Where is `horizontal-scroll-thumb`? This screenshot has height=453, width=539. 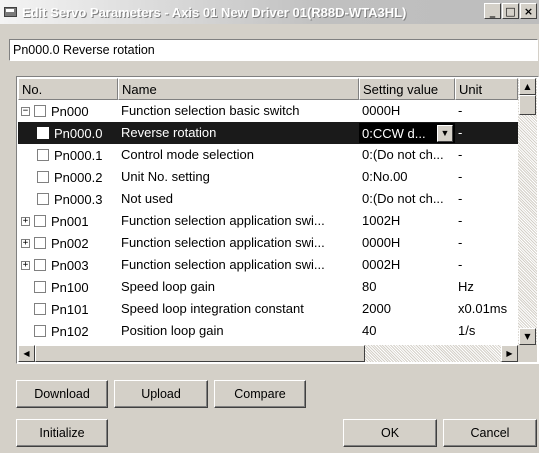
horizontal-scroll-thumb is located at coordinates (200, 353).